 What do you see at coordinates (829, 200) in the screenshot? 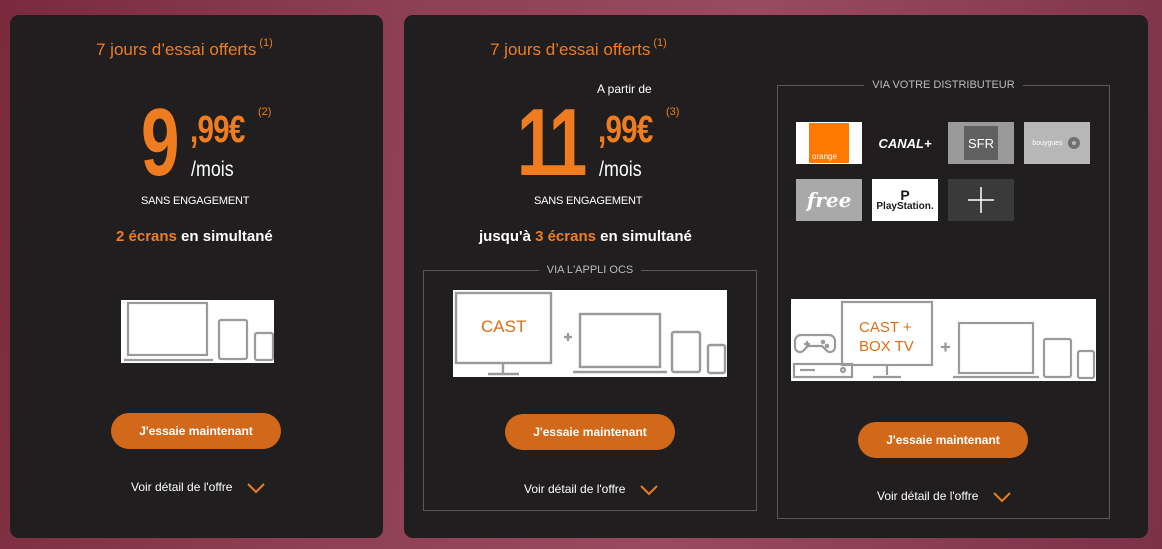
I see `free-logo: free` at bounding box center [829, 200].